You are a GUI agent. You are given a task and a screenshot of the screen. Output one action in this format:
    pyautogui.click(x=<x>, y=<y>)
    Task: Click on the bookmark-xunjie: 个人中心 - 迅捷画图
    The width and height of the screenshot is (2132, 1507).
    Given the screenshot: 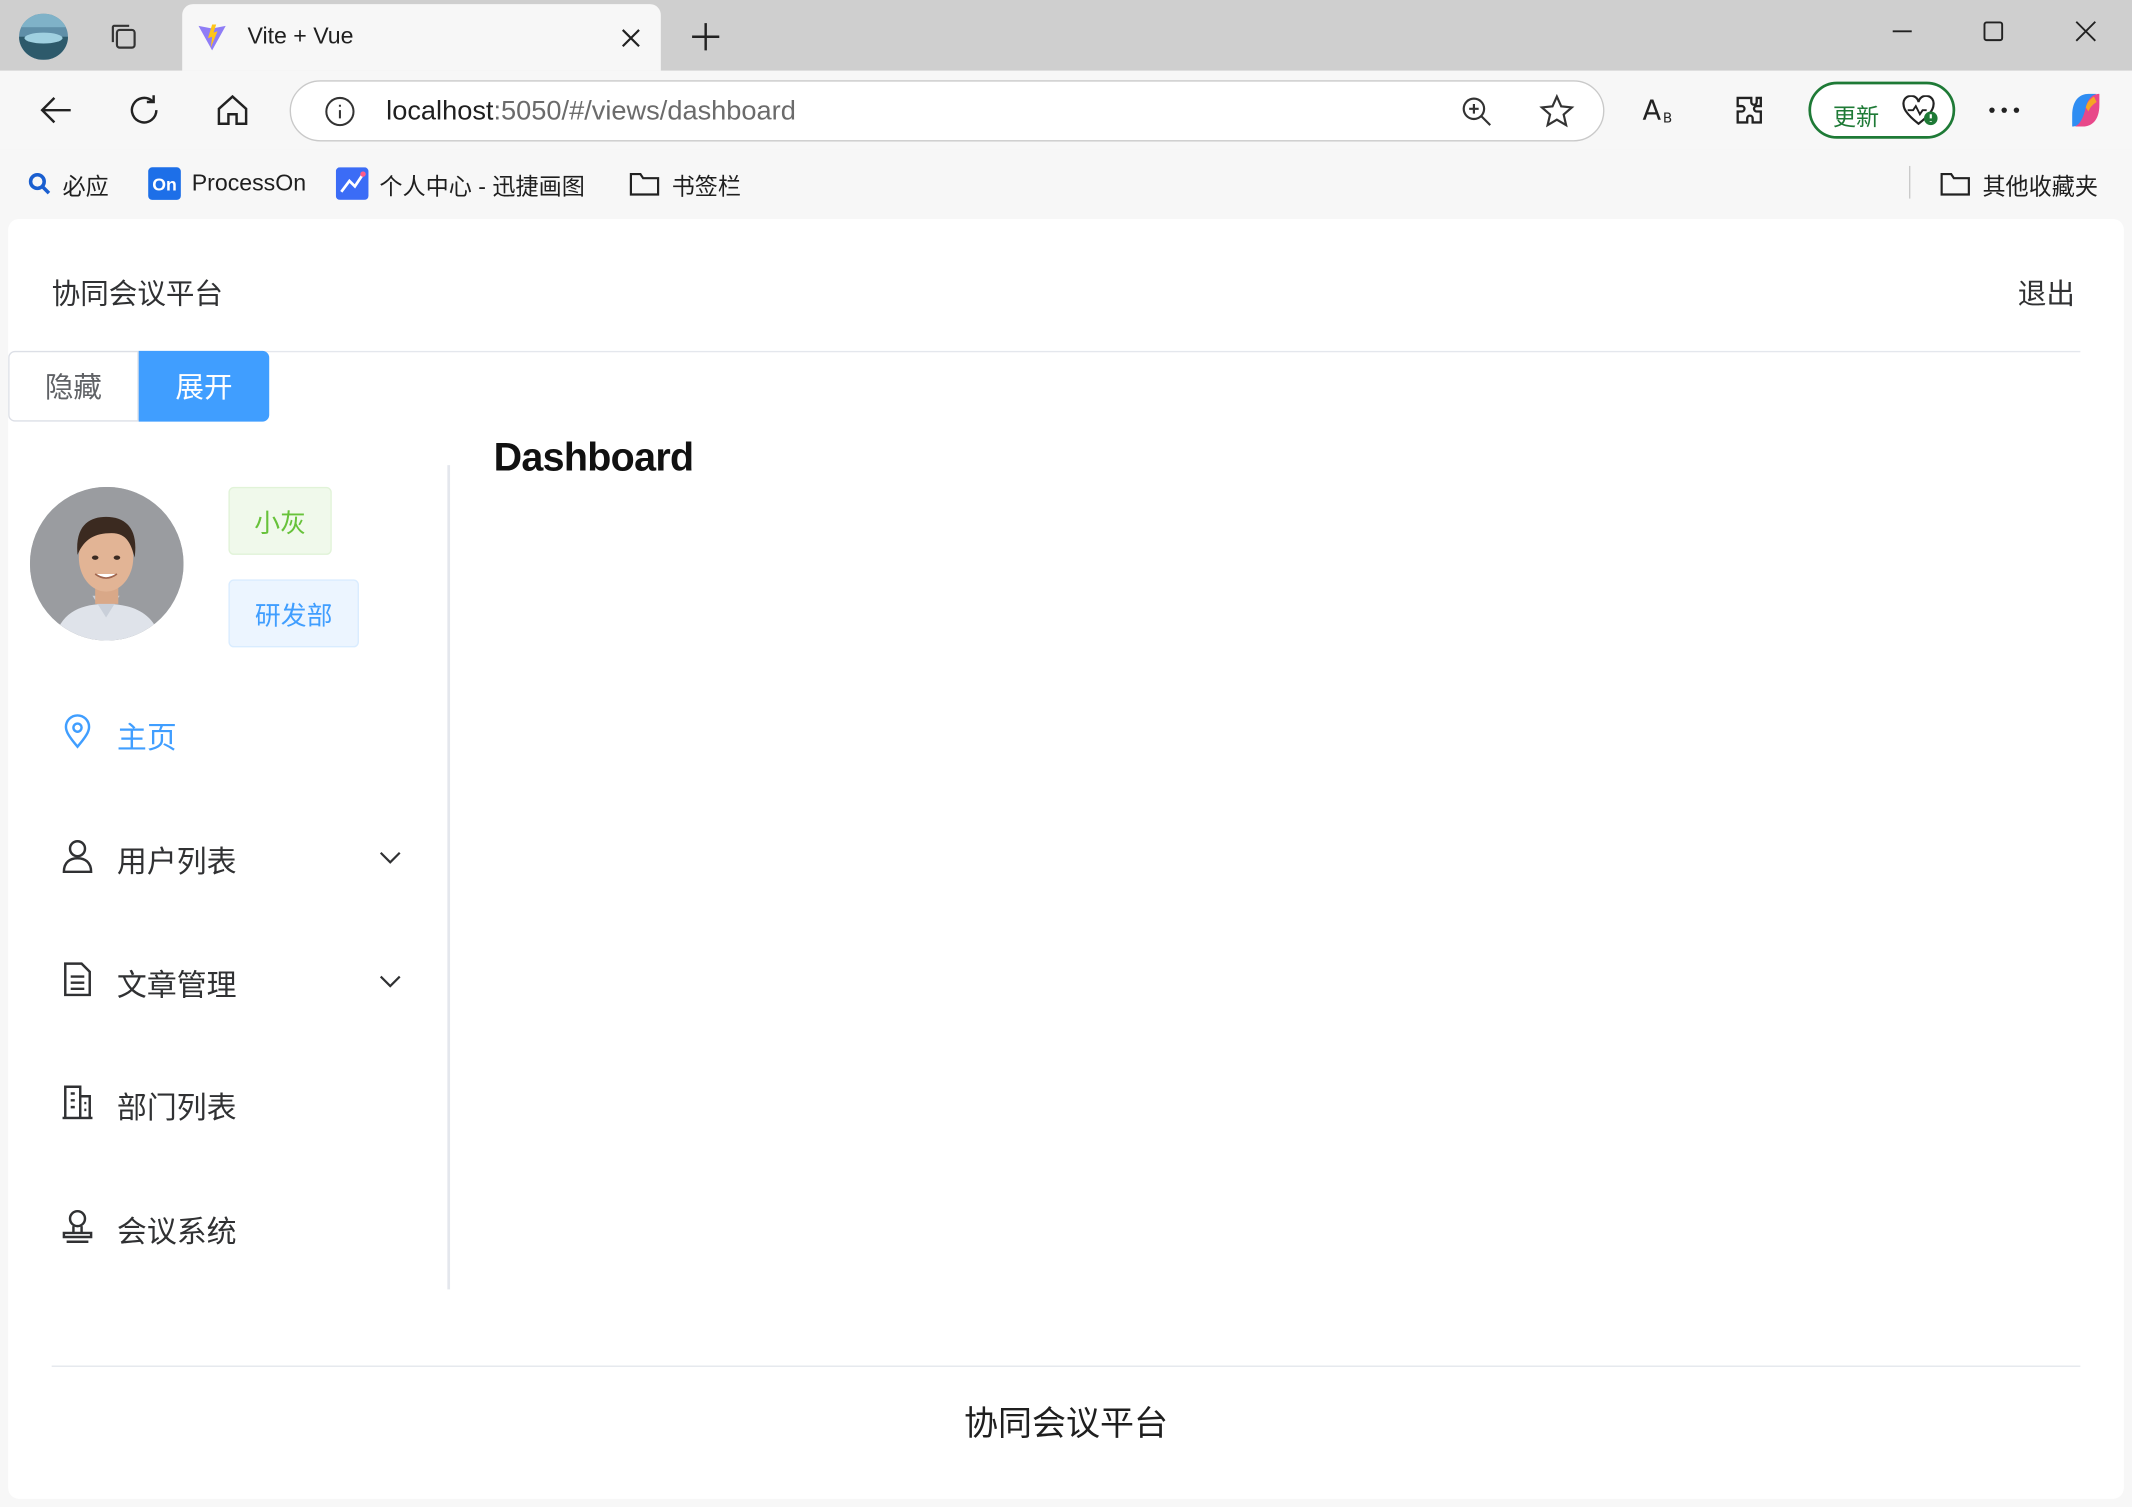 What is the action you would take?
    pyautogui.click(x=460, y=183)
    